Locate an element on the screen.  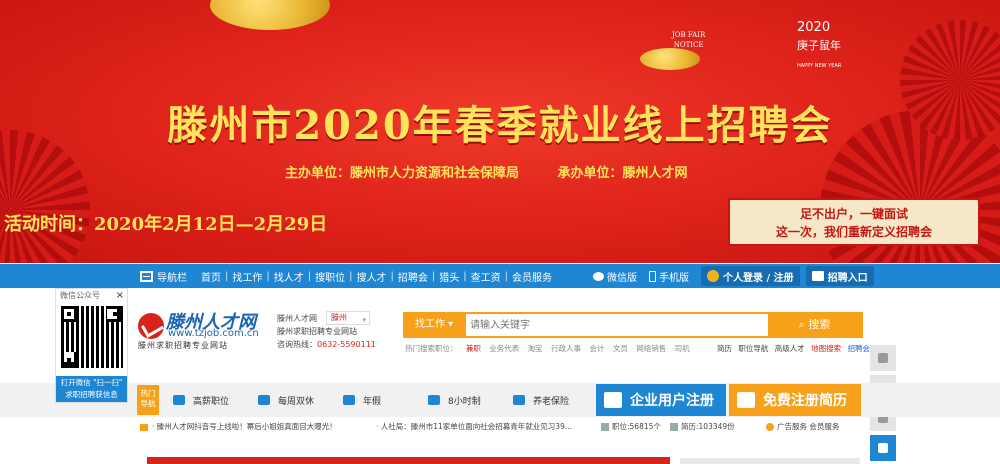
jobs-count-label: 职位:56815个 is located at coordinates (636, 426).